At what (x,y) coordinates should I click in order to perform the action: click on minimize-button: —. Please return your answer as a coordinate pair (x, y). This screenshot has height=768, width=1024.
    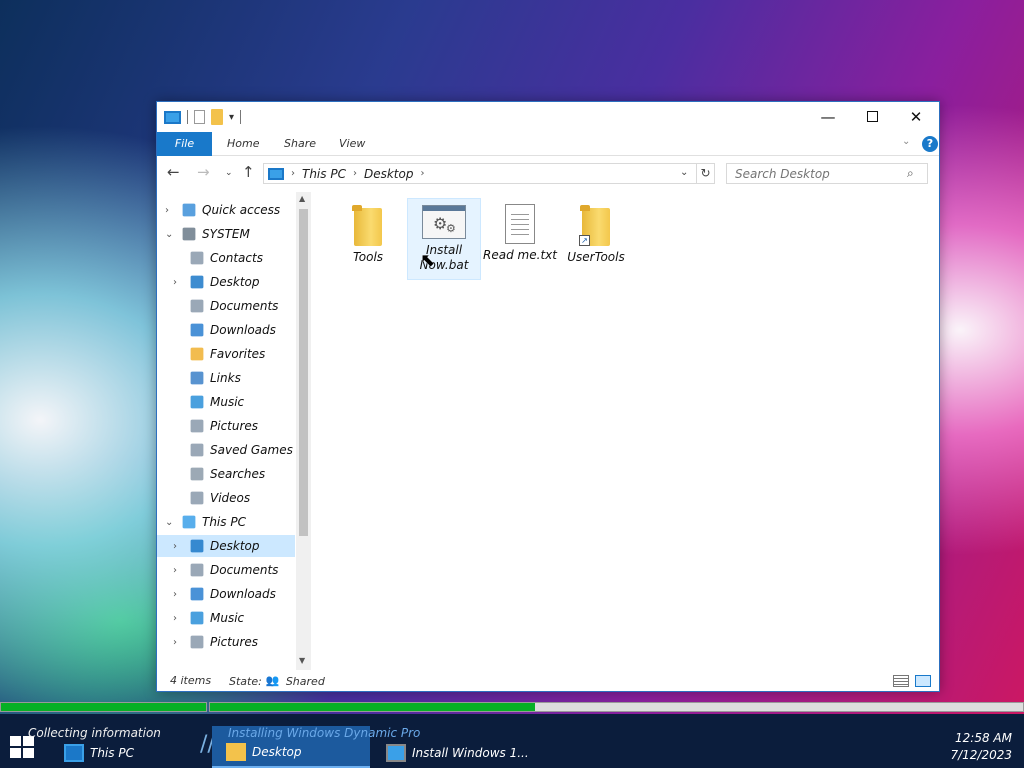
    Looking at the image, I should click on (828, 116).